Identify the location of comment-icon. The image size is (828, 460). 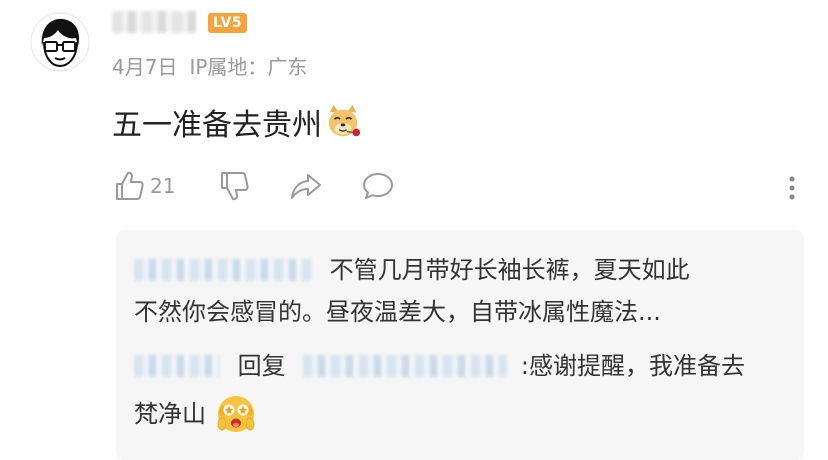
(378, 186).